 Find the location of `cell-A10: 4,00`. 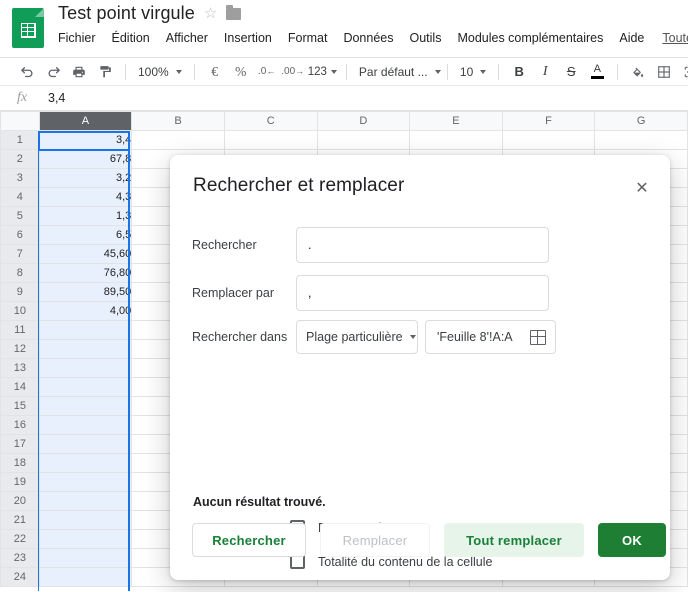

cell-A10: 4,00 is located at coordinates (85, 311).